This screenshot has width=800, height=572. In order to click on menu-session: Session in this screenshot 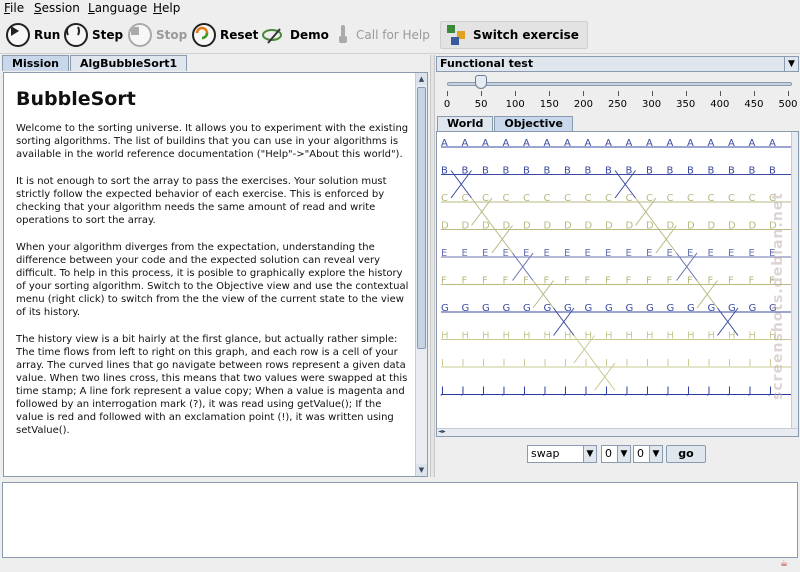, I will do `click(57, 8)`.